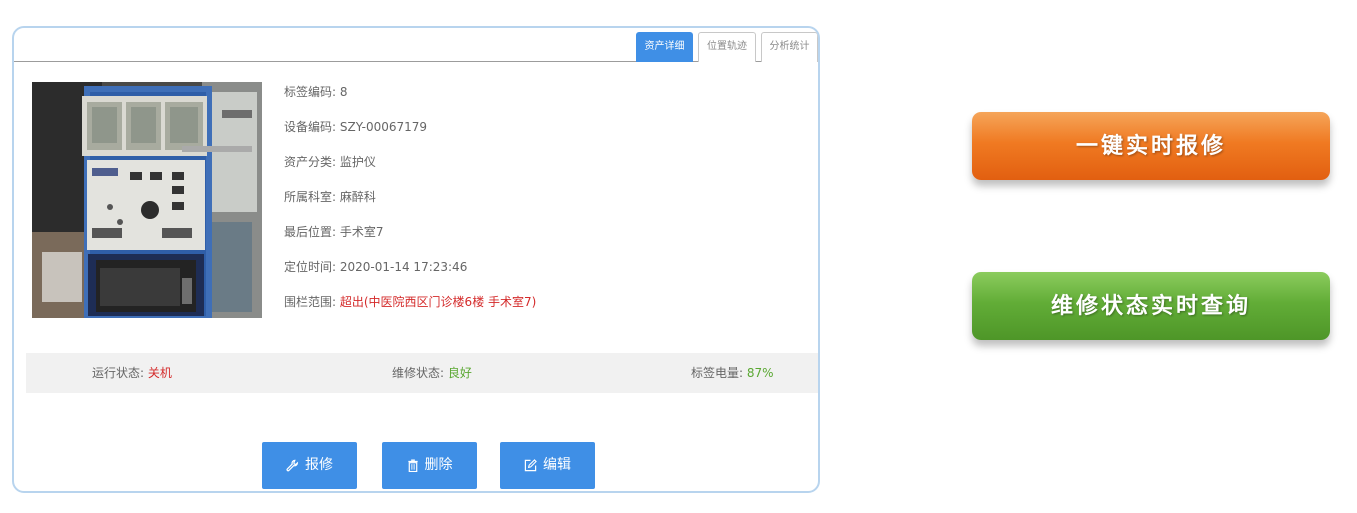 This screenshot has height=513, width=1357. What do you see at coordinates (418, 373) in the screenshot?
I see `repair-status-label: 维修状态:` at bounding box center [418, 373].